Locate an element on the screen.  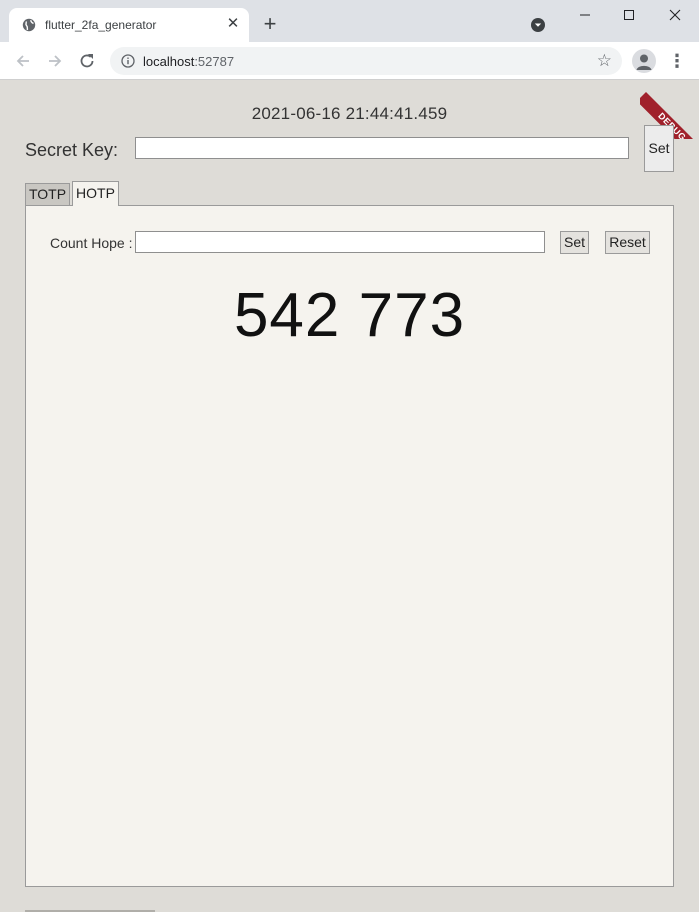
plus-icon: + is located at coordinates (270, 24).